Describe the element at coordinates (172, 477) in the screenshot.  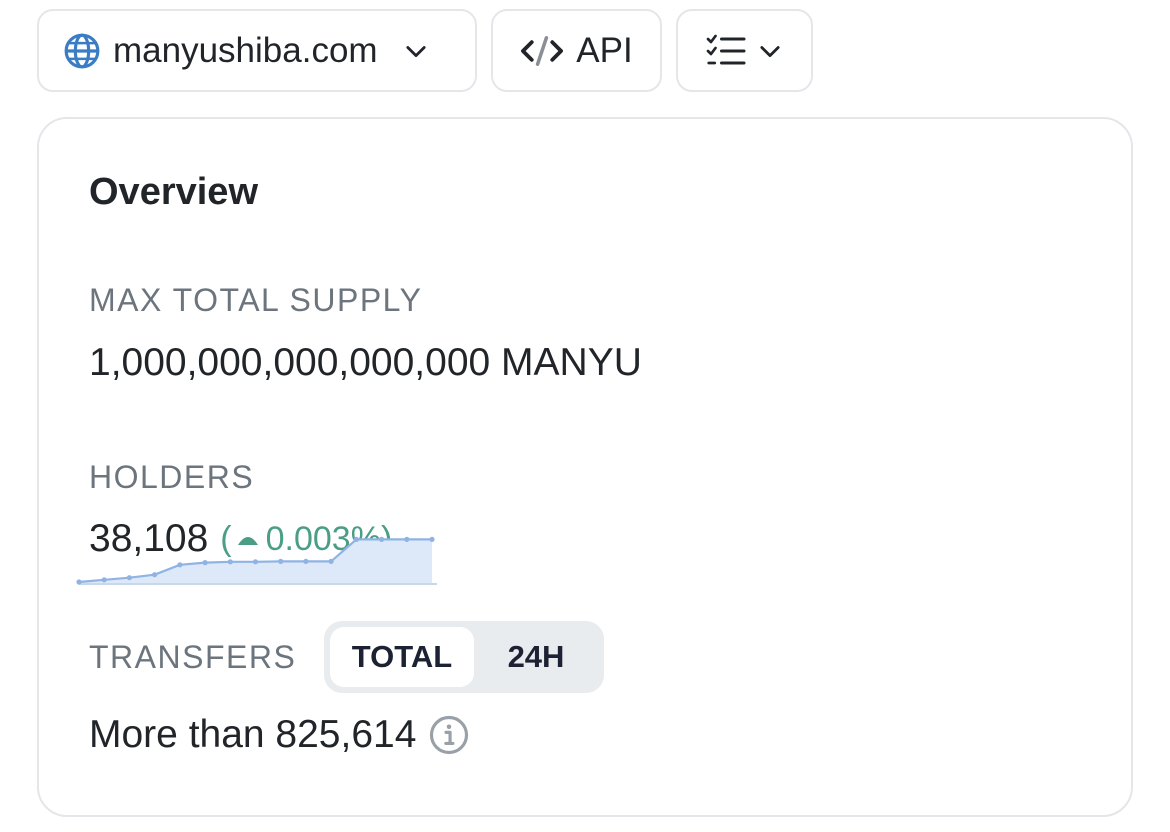
I see `holders-label: HOLDERS` at that location.